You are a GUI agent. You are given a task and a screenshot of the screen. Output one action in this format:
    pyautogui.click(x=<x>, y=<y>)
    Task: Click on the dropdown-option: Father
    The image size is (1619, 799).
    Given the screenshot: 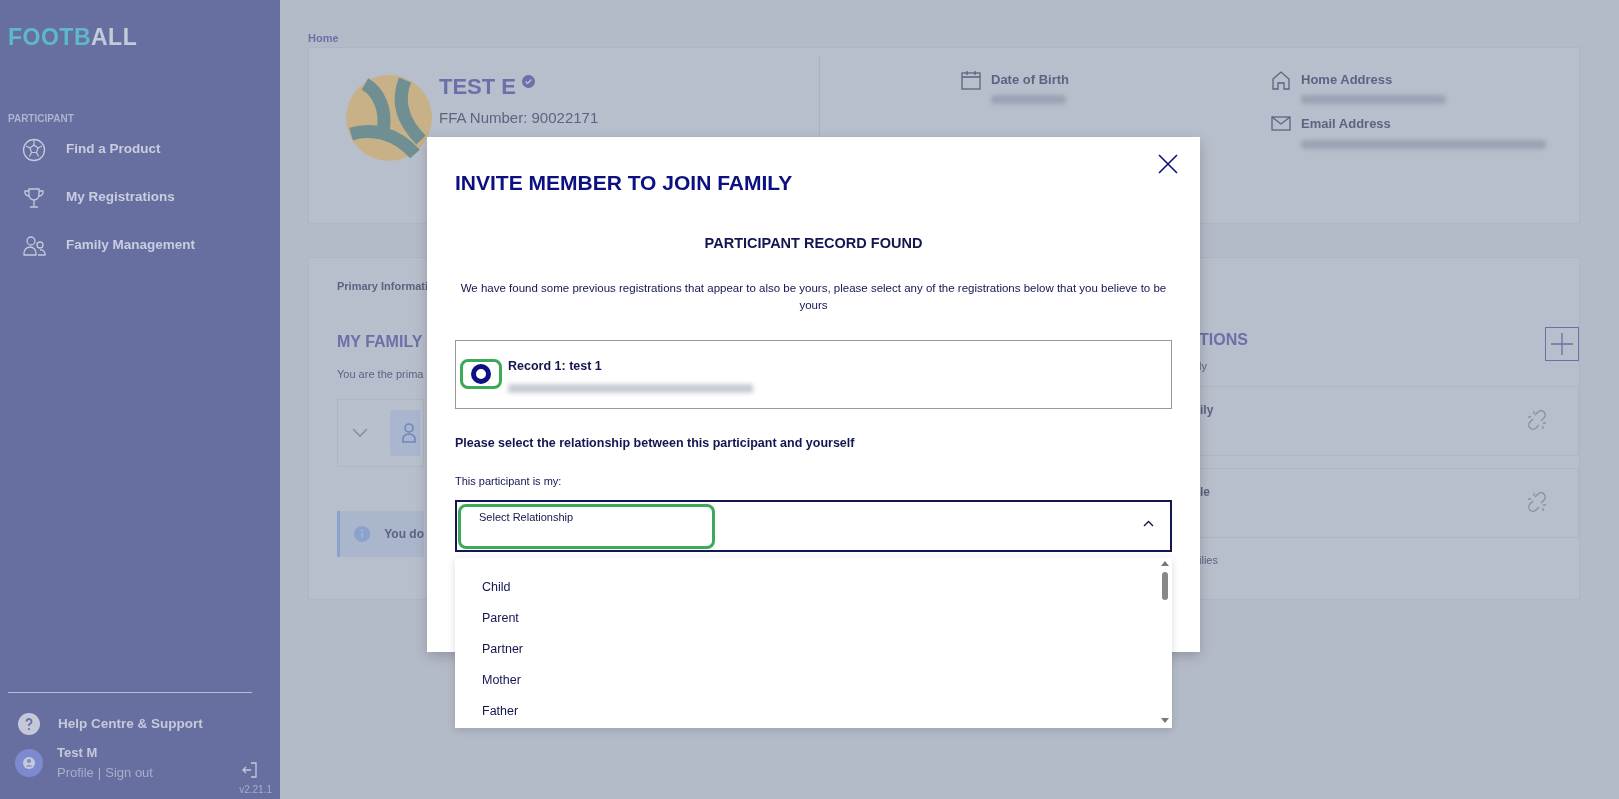 What is the action you would take?
    pyautogui.click(x=813, y=717)
    